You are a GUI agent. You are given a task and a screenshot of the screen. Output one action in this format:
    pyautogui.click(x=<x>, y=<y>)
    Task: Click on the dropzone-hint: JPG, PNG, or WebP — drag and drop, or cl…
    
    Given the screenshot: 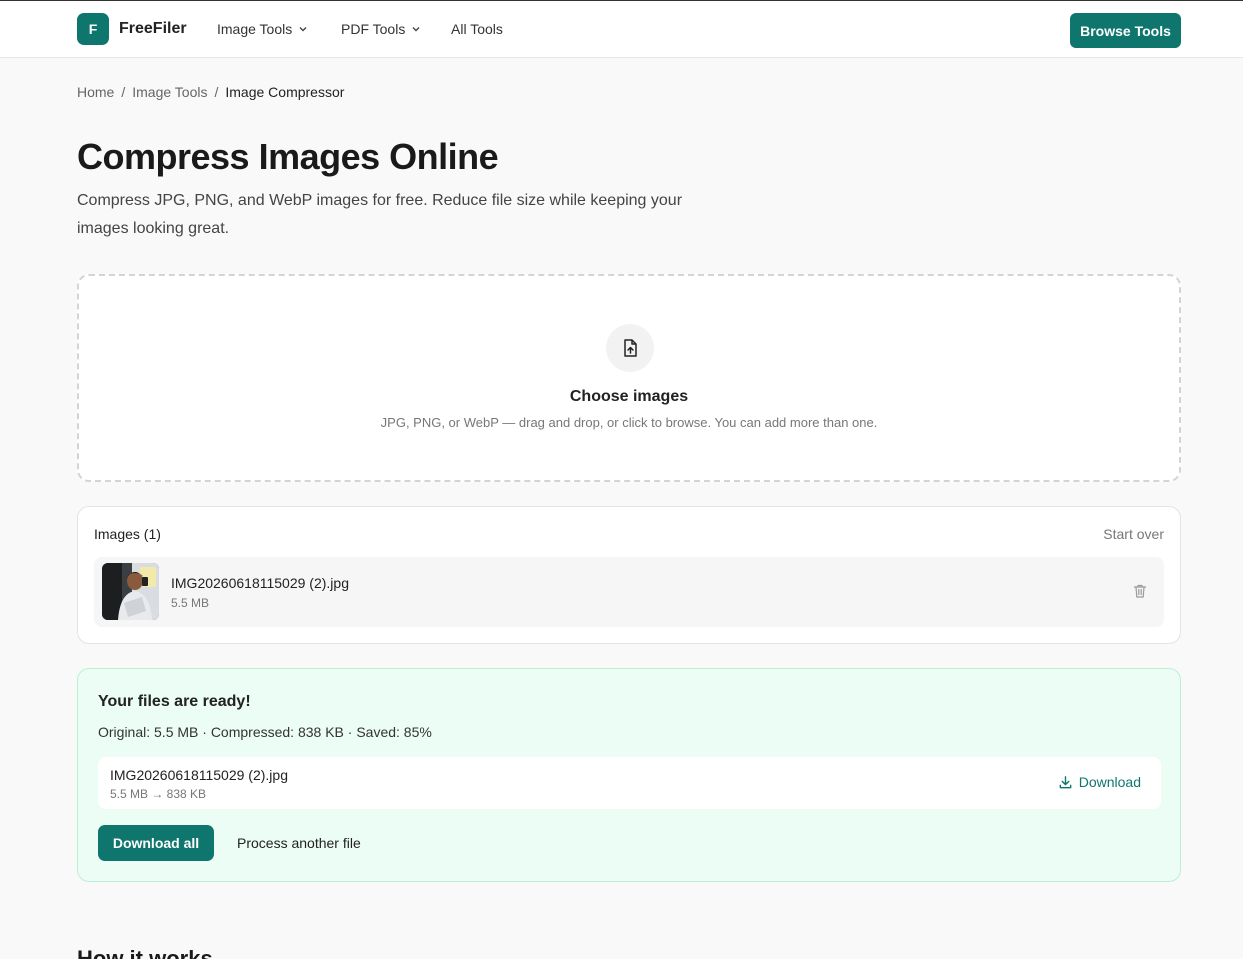 What is the action you would take?
    pyautogui.click(x=629, y=422)
    